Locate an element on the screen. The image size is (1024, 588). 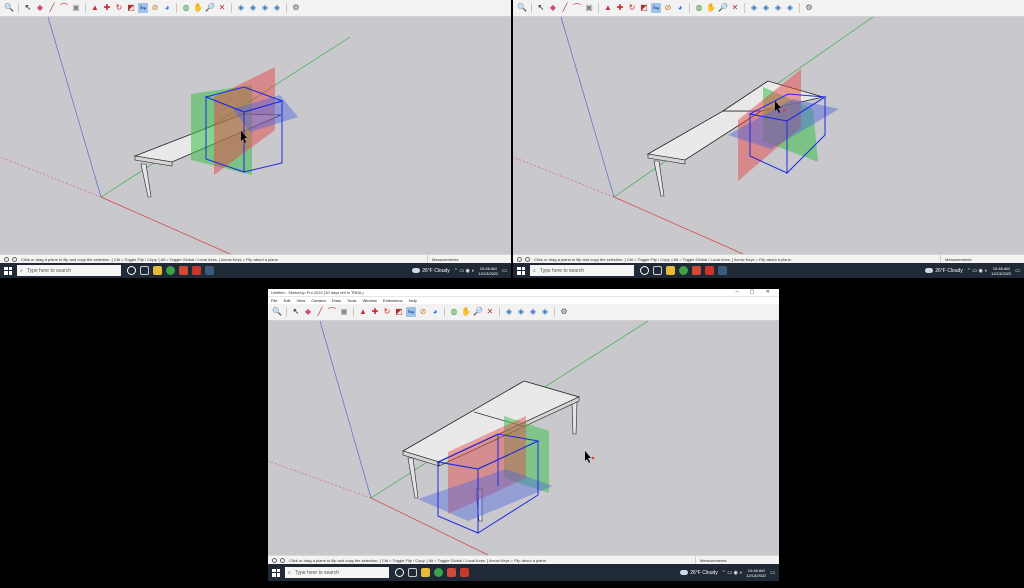
menu-extensions: Extensions is located at coordinates (393, 300).